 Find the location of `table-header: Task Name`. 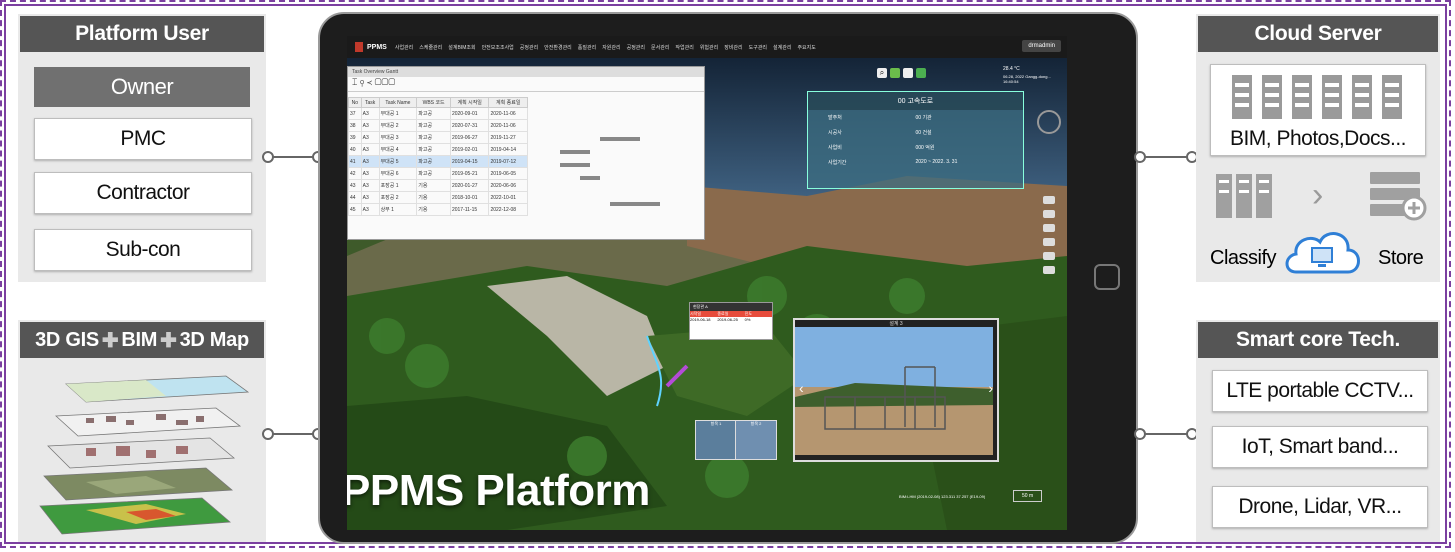

table-header: Task Name is located at coordinates (398, 102).